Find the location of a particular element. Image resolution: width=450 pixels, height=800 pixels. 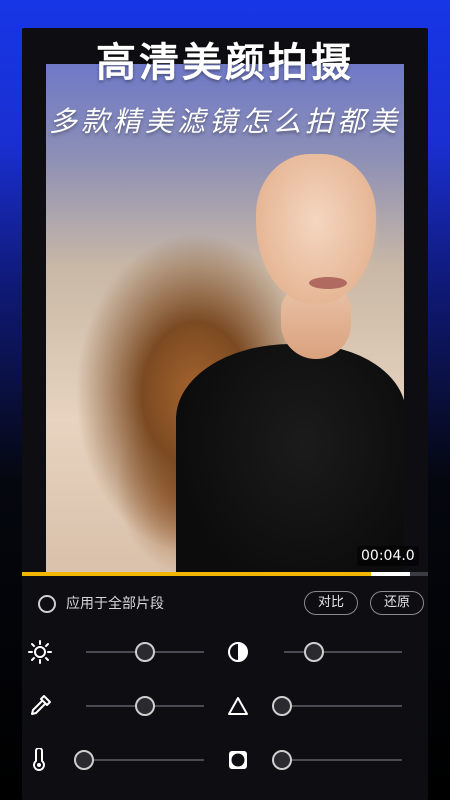

temperature-slider-knob is located at coordinates (84, 760).